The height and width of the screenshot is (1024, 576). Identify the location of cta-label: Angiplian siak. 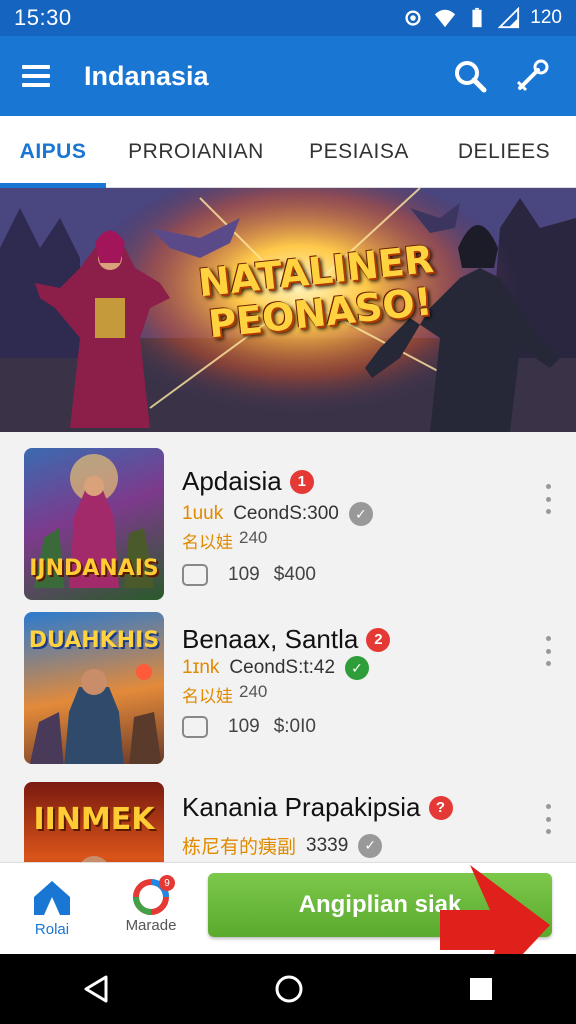
(380, 904).